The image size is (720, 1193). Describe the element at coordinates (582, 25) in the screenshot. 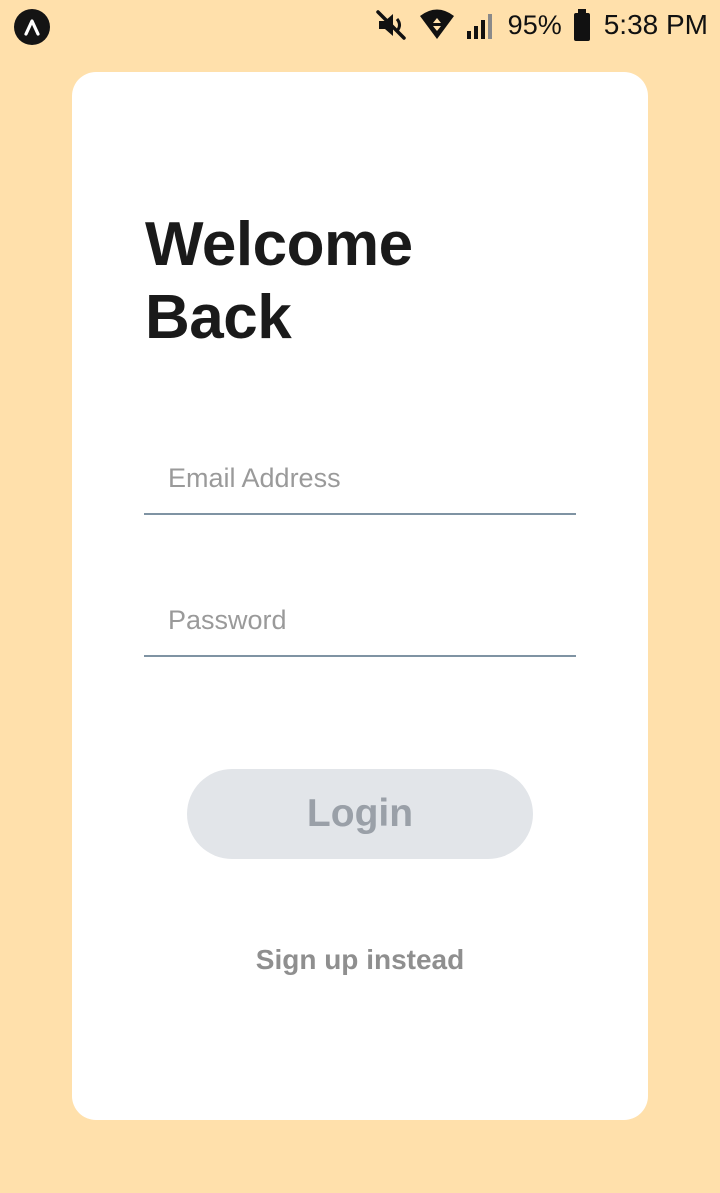

I see `battery-icon` at that location.